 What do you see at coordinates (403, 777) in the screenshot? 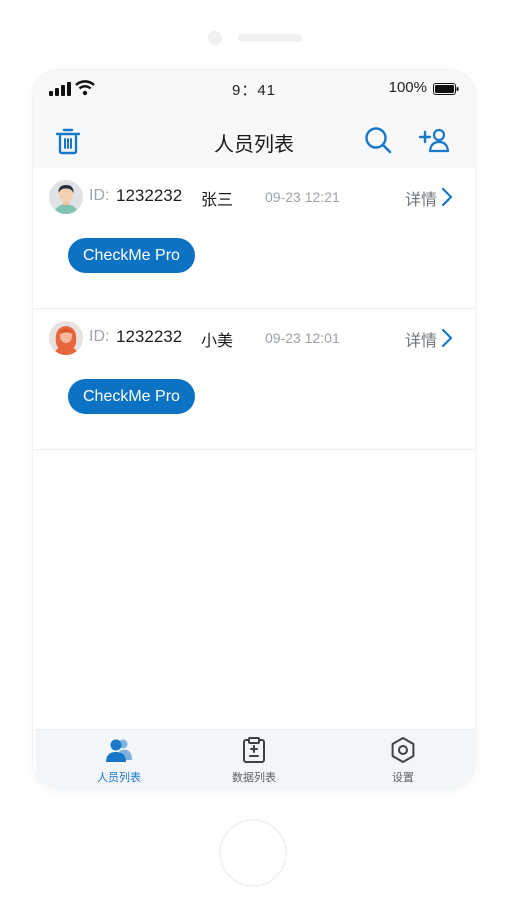
I see `tab-label: 设置` at bounding box center [403, 777].